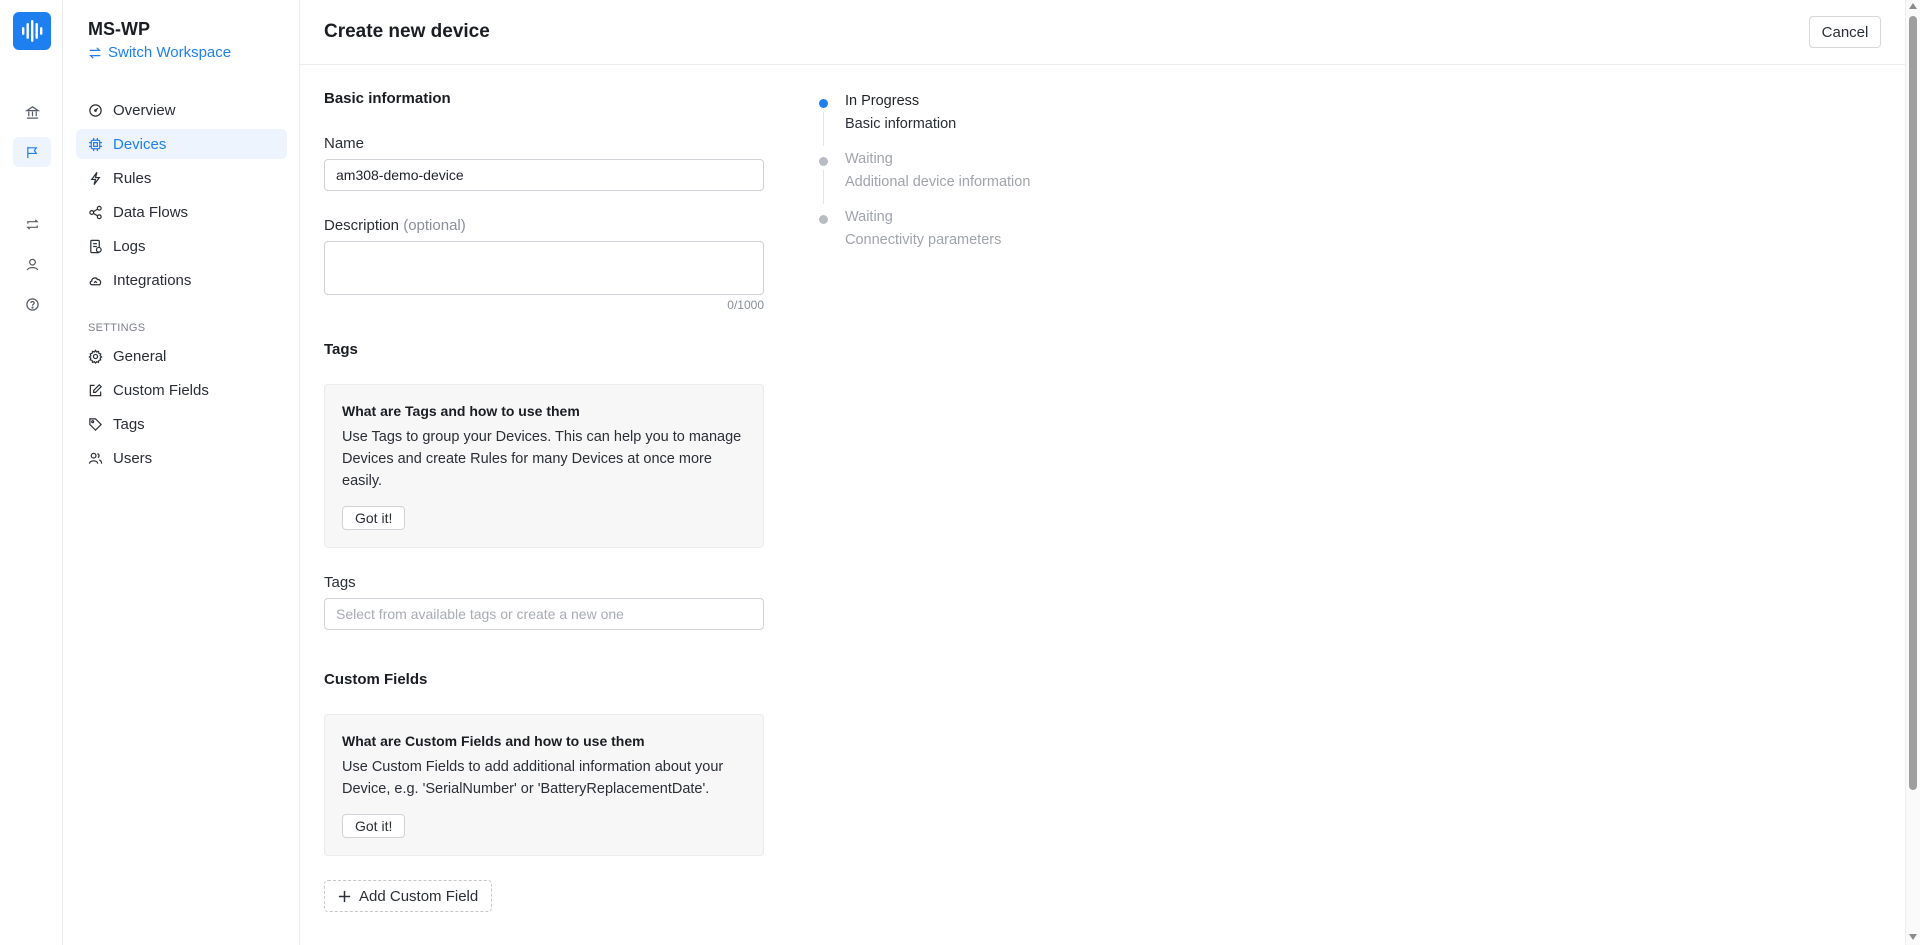 The image size is (1920, 945). Describe the element at coordinates (374, 826) in the screenshot. I see `custom-fields-got-it-button: Got it!` at that location.